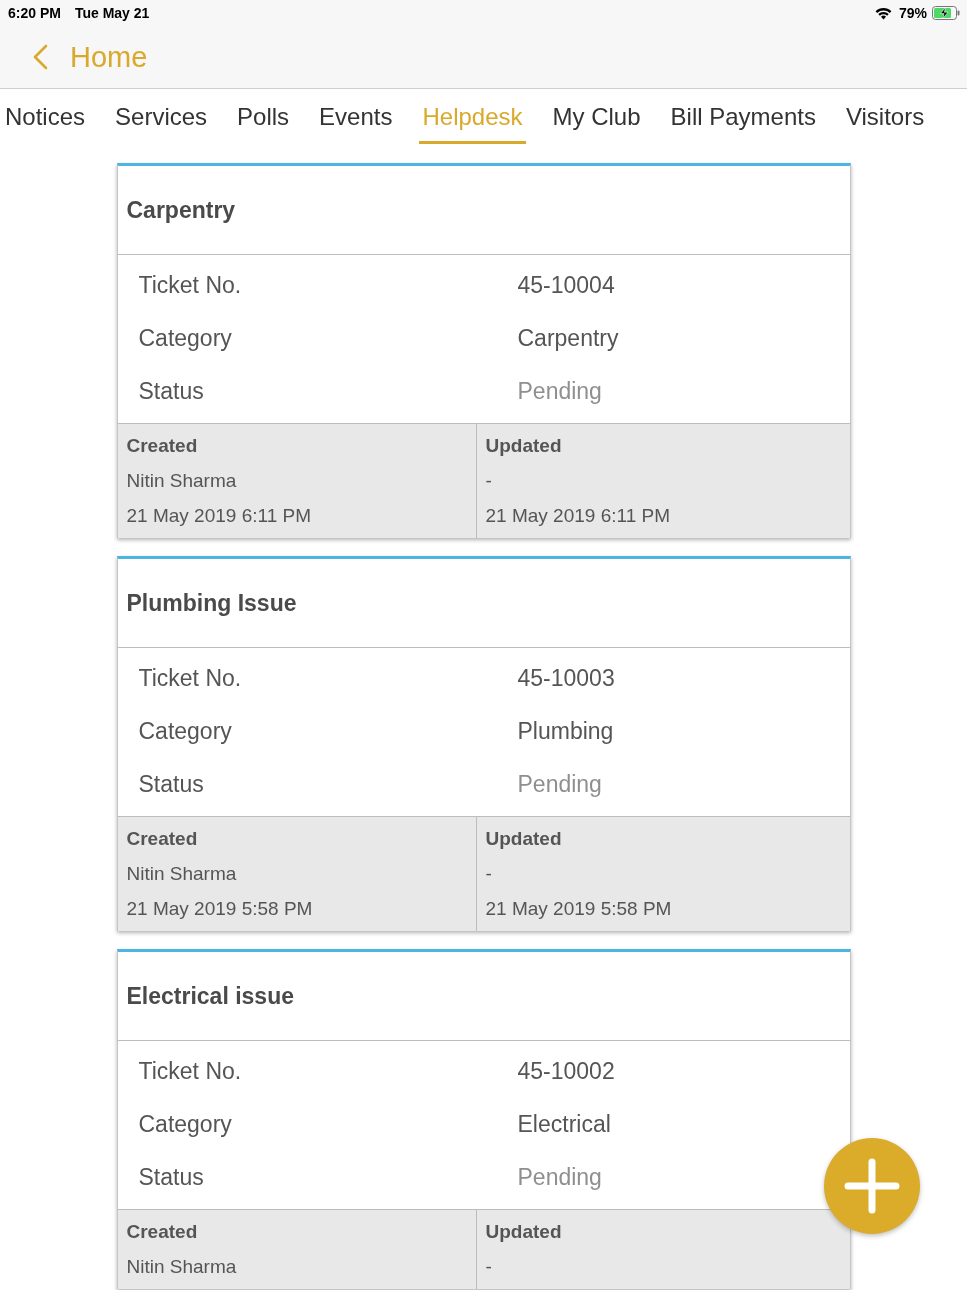 This screenshot has width=967, height=1290. I want to click on tab: Bill Payments, so click(743, 116).